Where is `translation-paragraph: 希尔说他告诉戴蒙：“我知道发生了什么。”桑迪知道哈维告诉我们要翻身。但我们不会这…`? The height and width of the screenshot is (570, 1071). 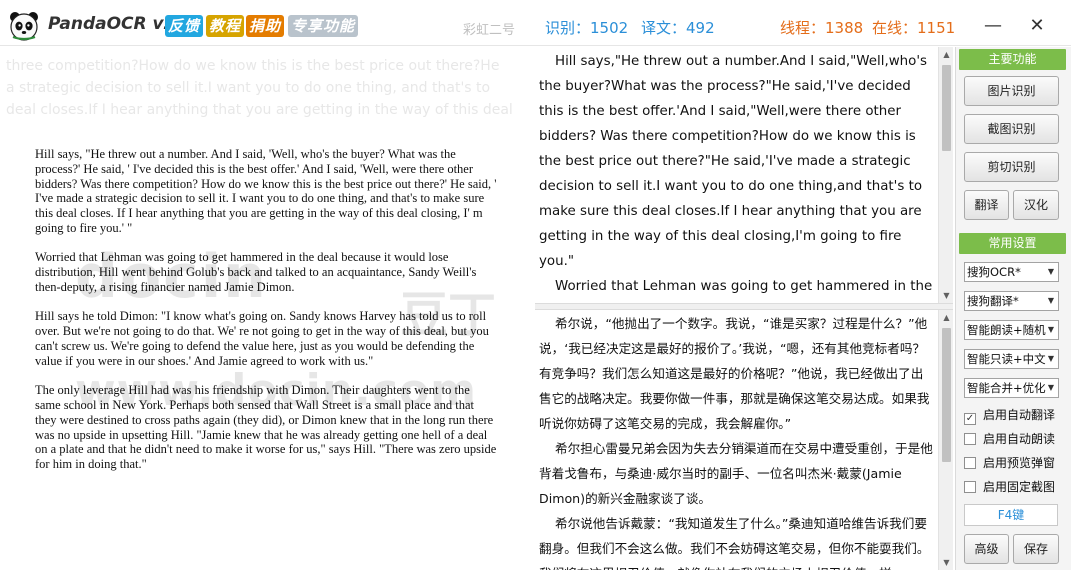 translation-paragraph: 希尔说他告诉戴蒙：“我知道发生了什么。”桑迪知道哈维告诉我们要翻身。但我们不会这… is located at coordinates (734, 543).